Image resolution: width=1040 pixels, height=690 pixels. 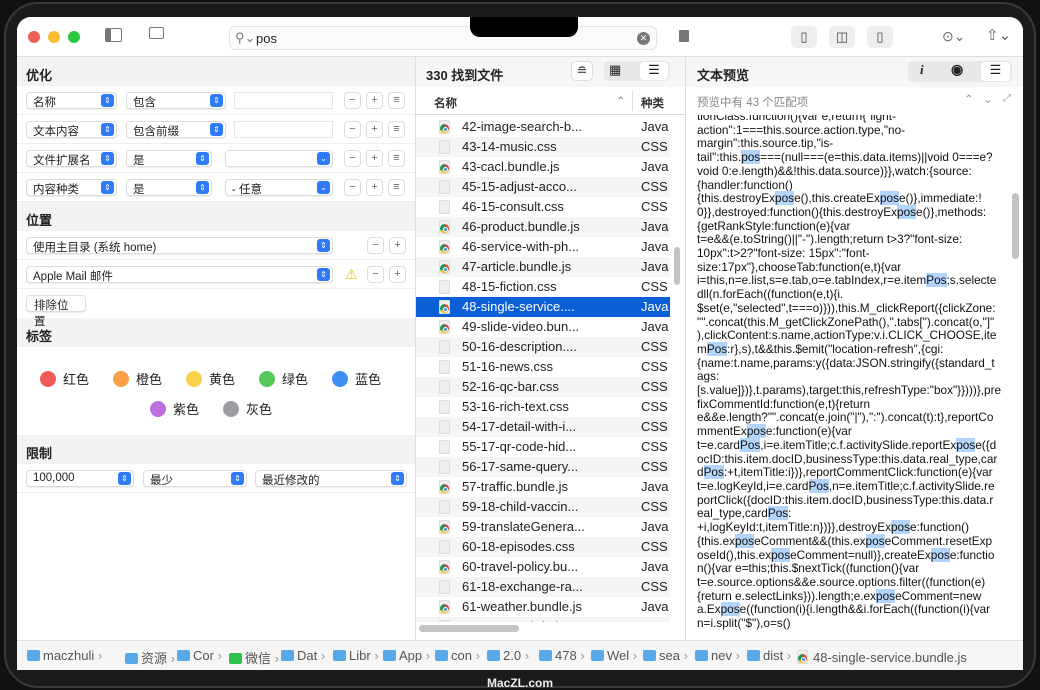 What do you see at coordinates (64, 378) in the screenshot?
I see `tag-0: 红色` at bounding box center [64, 378].